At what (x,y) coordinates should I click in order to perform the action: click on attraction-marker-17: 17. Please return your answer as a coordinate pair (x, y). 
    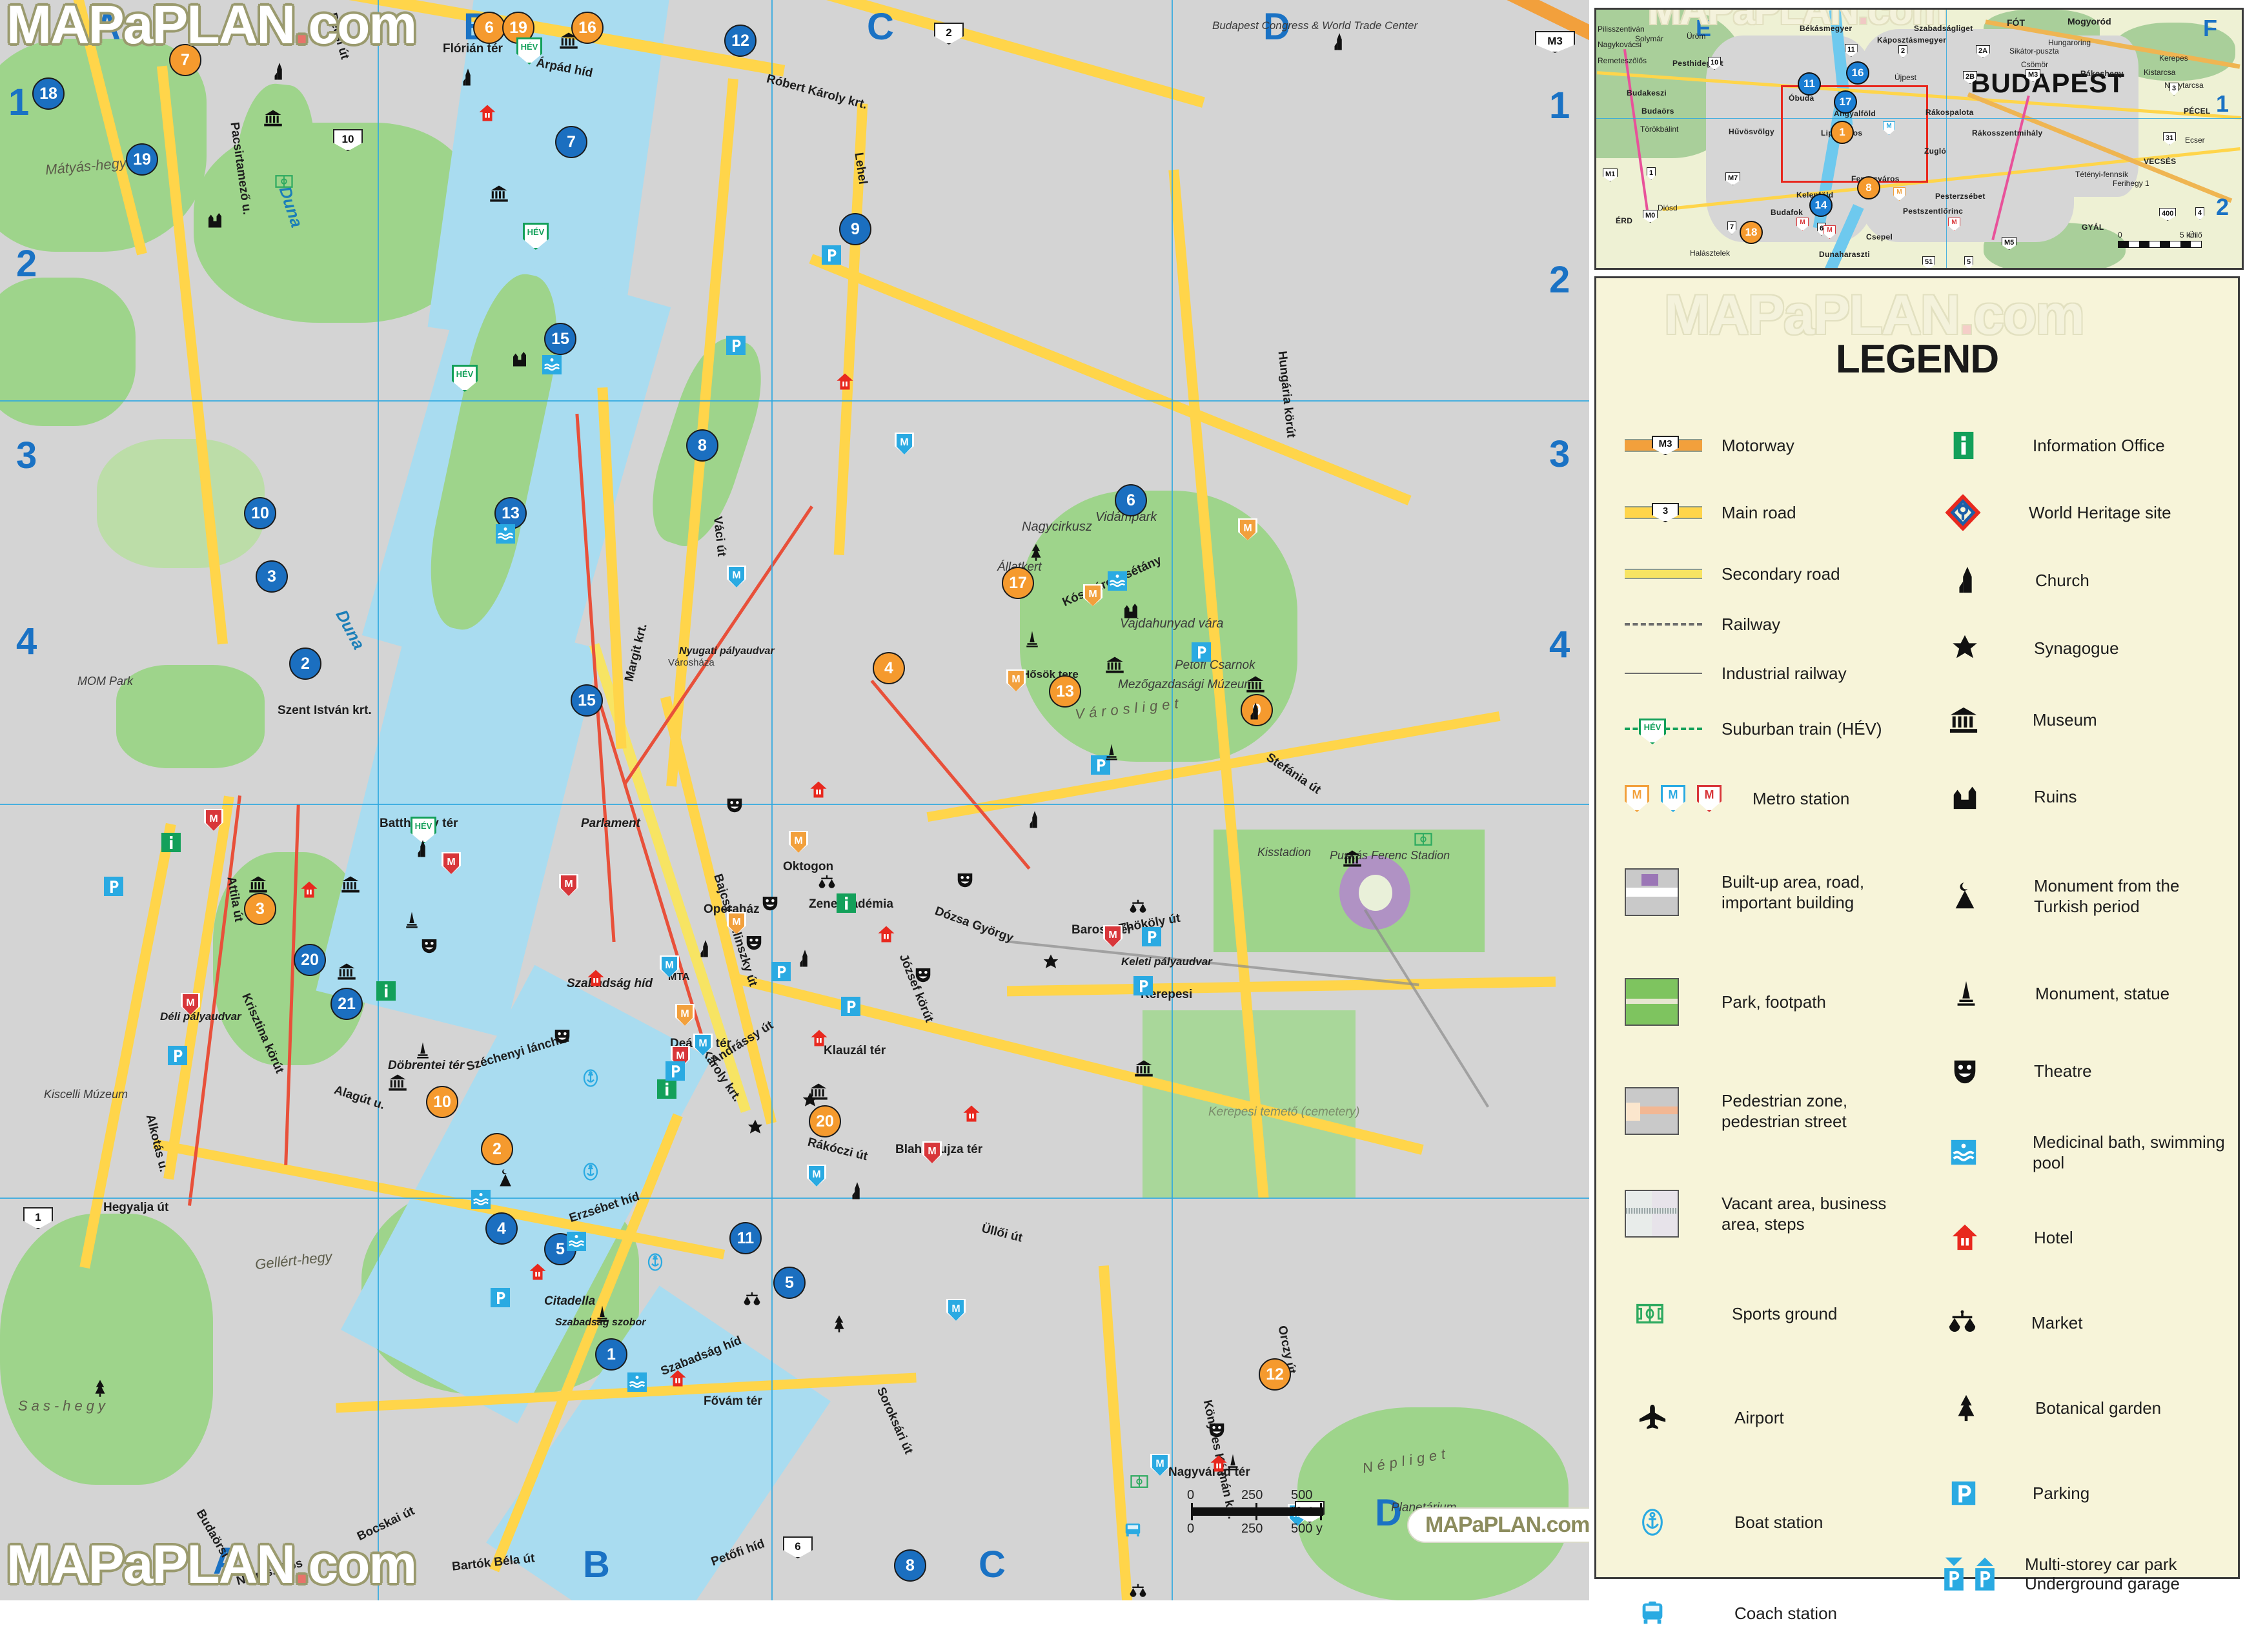
    Looking at the image, I should click on (1018, 583).